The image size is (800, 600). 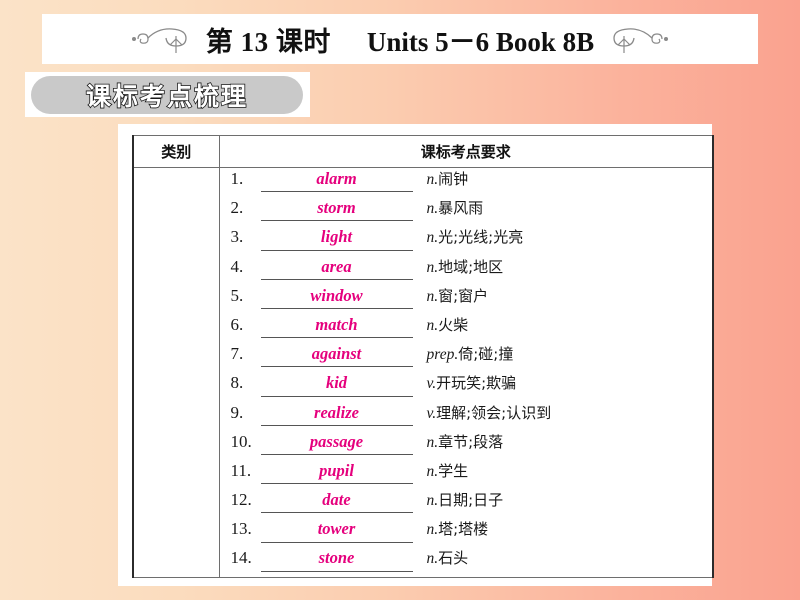 What do you see at coordinates (241, 529) in the screenshot?
I see `entry-number: 13.` at bounding box center [241, 529].